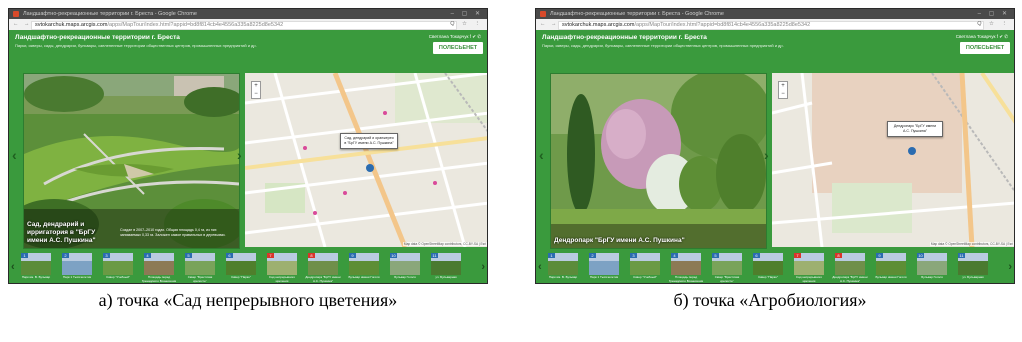 Image resolution: width=1022 pixels, height=342 pixels. What do you see at coordinates (248, 300) in the screenshot?
I see `figure-label-a: а) точка «Сад непрерывного цветения»` at bounding box center [248, 300].